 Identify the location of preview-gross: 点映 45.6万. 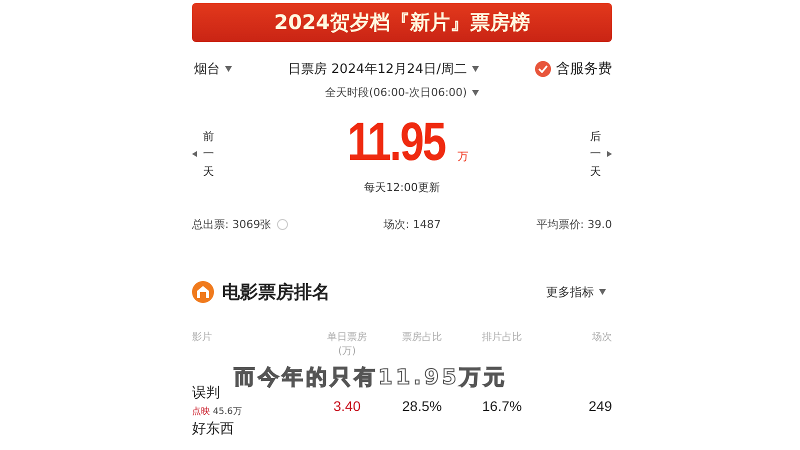
(217, 412).